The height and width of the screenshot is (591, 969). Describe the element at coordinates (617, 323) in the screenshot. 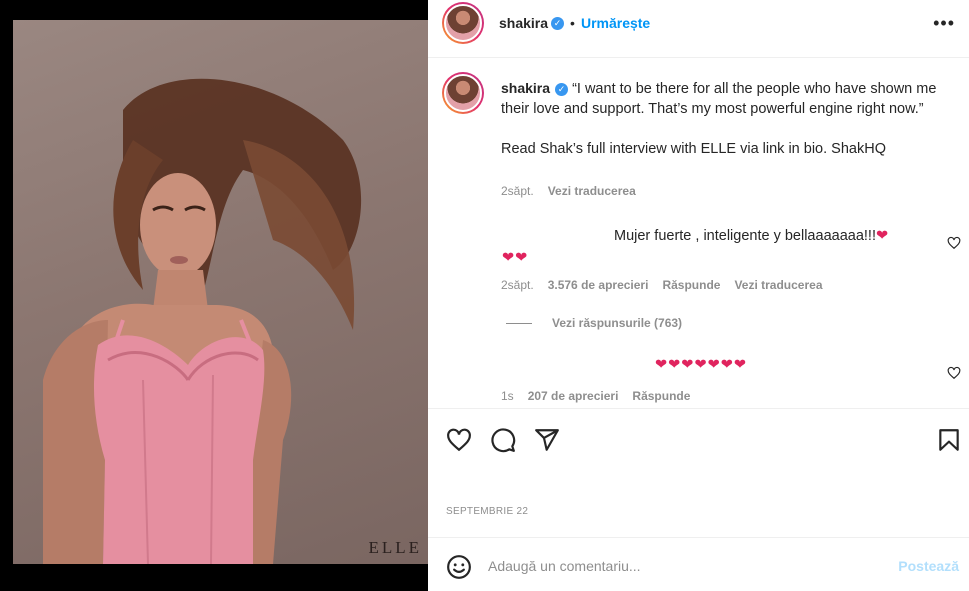

I see `view-replies-label: Vezi răspunsurile (763)` at that location.